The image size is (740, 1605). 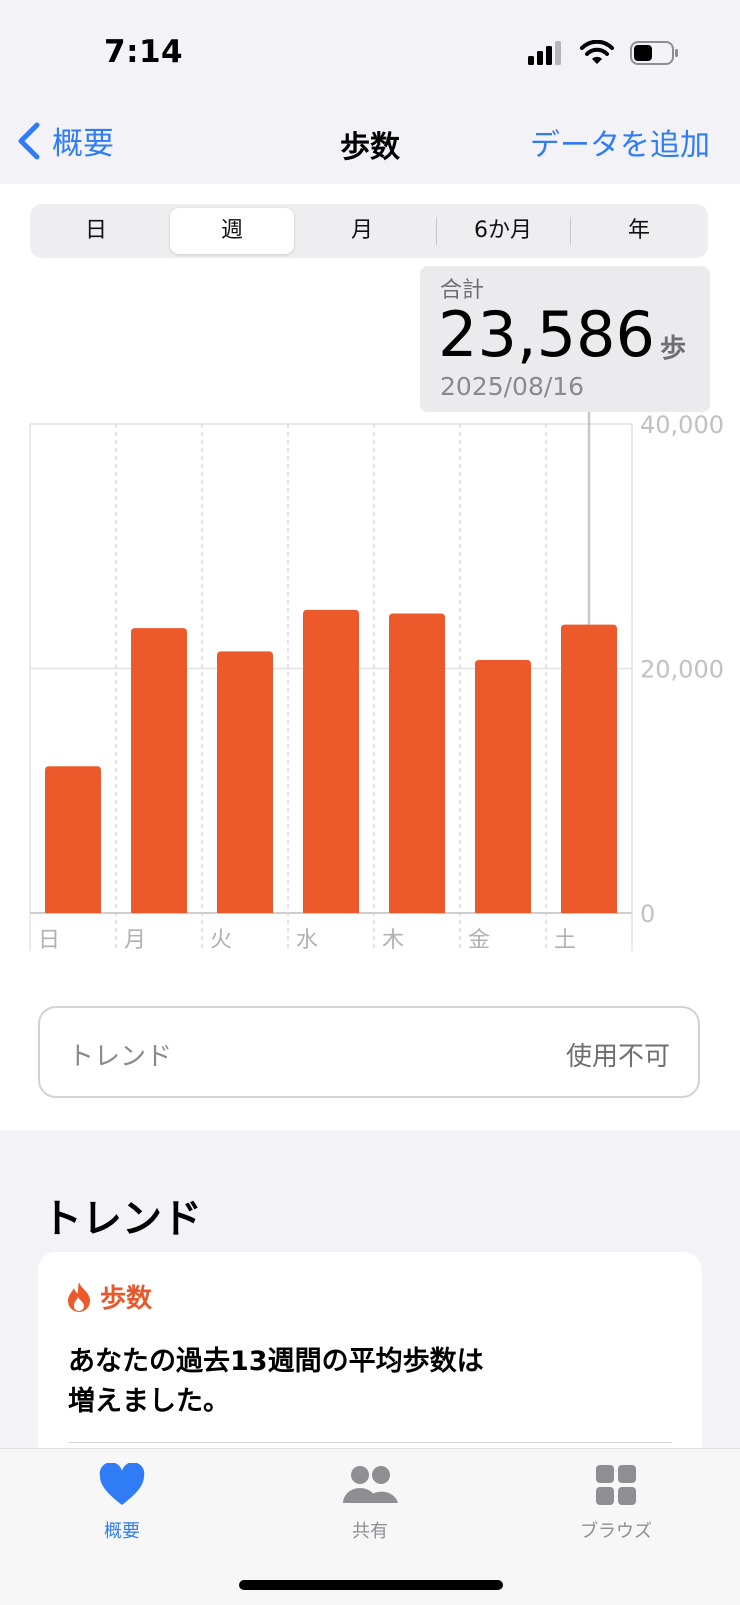 I want to click on trend-card-header: 歩数, so click(x=109, y=1296).